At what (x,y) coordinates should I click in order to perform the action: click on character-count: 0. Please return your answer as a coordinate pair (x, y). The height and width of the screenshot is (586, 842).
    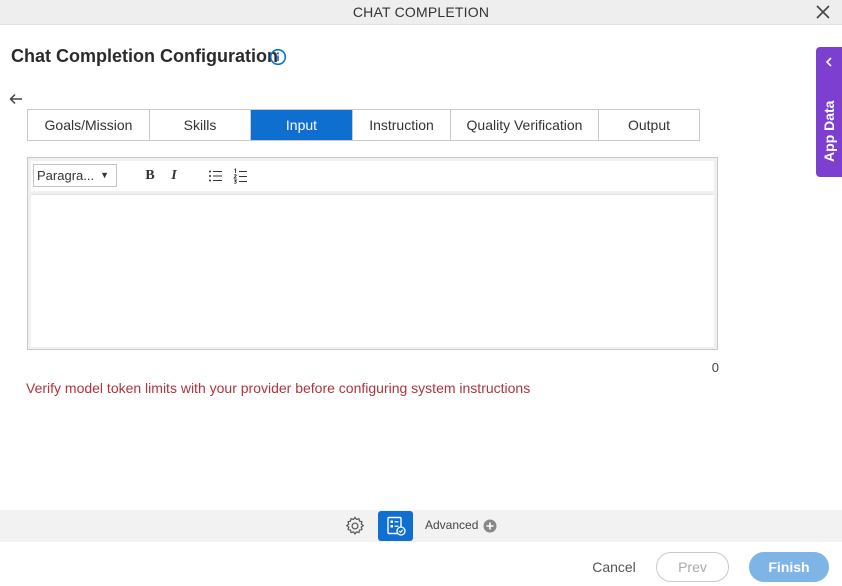
    Looking at the image, I should click on (715, 367).